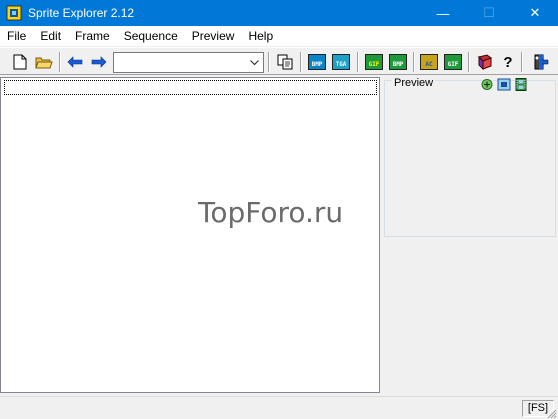 The height and width of the screenshot is (419, 558). What do you see at coordinates (151, 36) in the screenshot?
I see `menu-sequence: Sequence` at bounding box center [151, 36].